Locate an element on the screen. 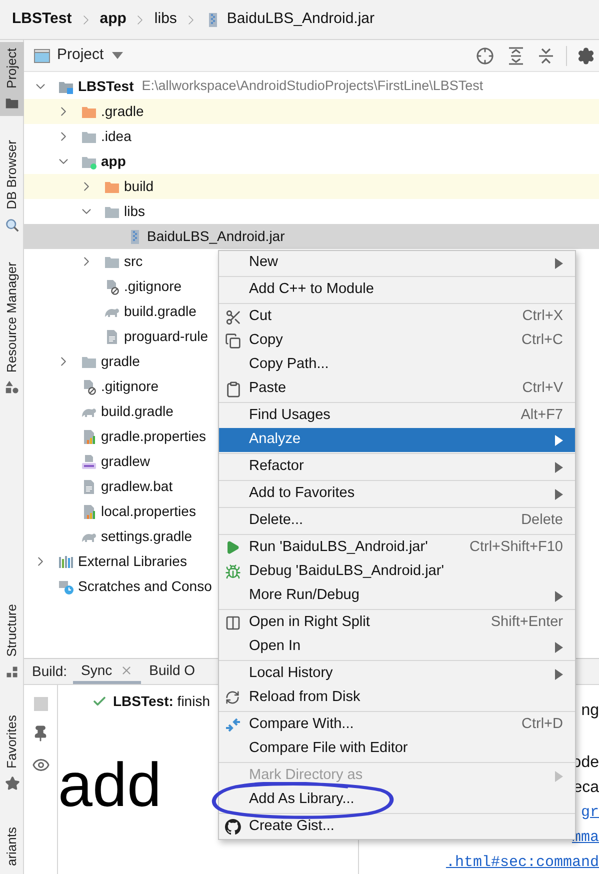  tree-label: External Libraries is located at coordinates (132, 561).